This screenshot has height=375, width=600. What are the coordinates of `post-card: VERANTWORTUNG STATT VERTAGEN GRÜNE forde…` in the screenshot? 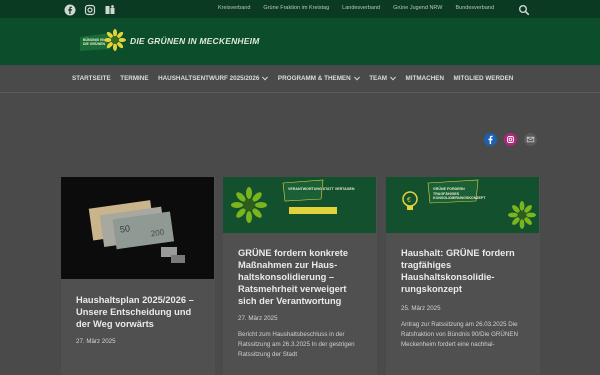 It's located at (300, 276).